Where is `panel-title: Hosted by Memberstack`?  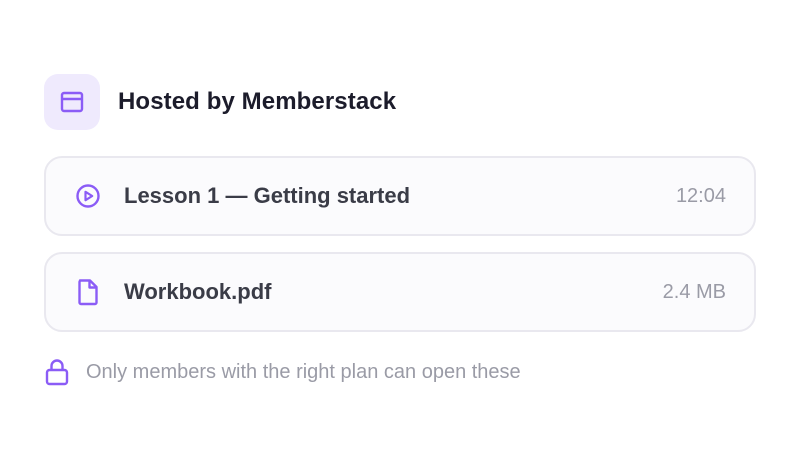 panel-title: Hosted by Memberstack is located at coordinates (257, 101).